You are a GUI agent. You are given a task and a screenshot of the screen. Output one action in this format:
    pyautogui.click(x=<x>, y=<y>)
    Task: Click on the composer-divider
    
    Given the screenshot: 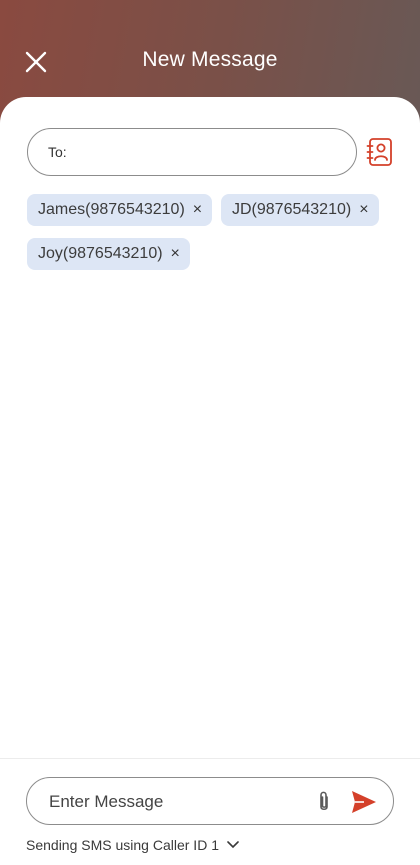 What is the action you would take?
    pyautogui.click(x=210, y=758)
    